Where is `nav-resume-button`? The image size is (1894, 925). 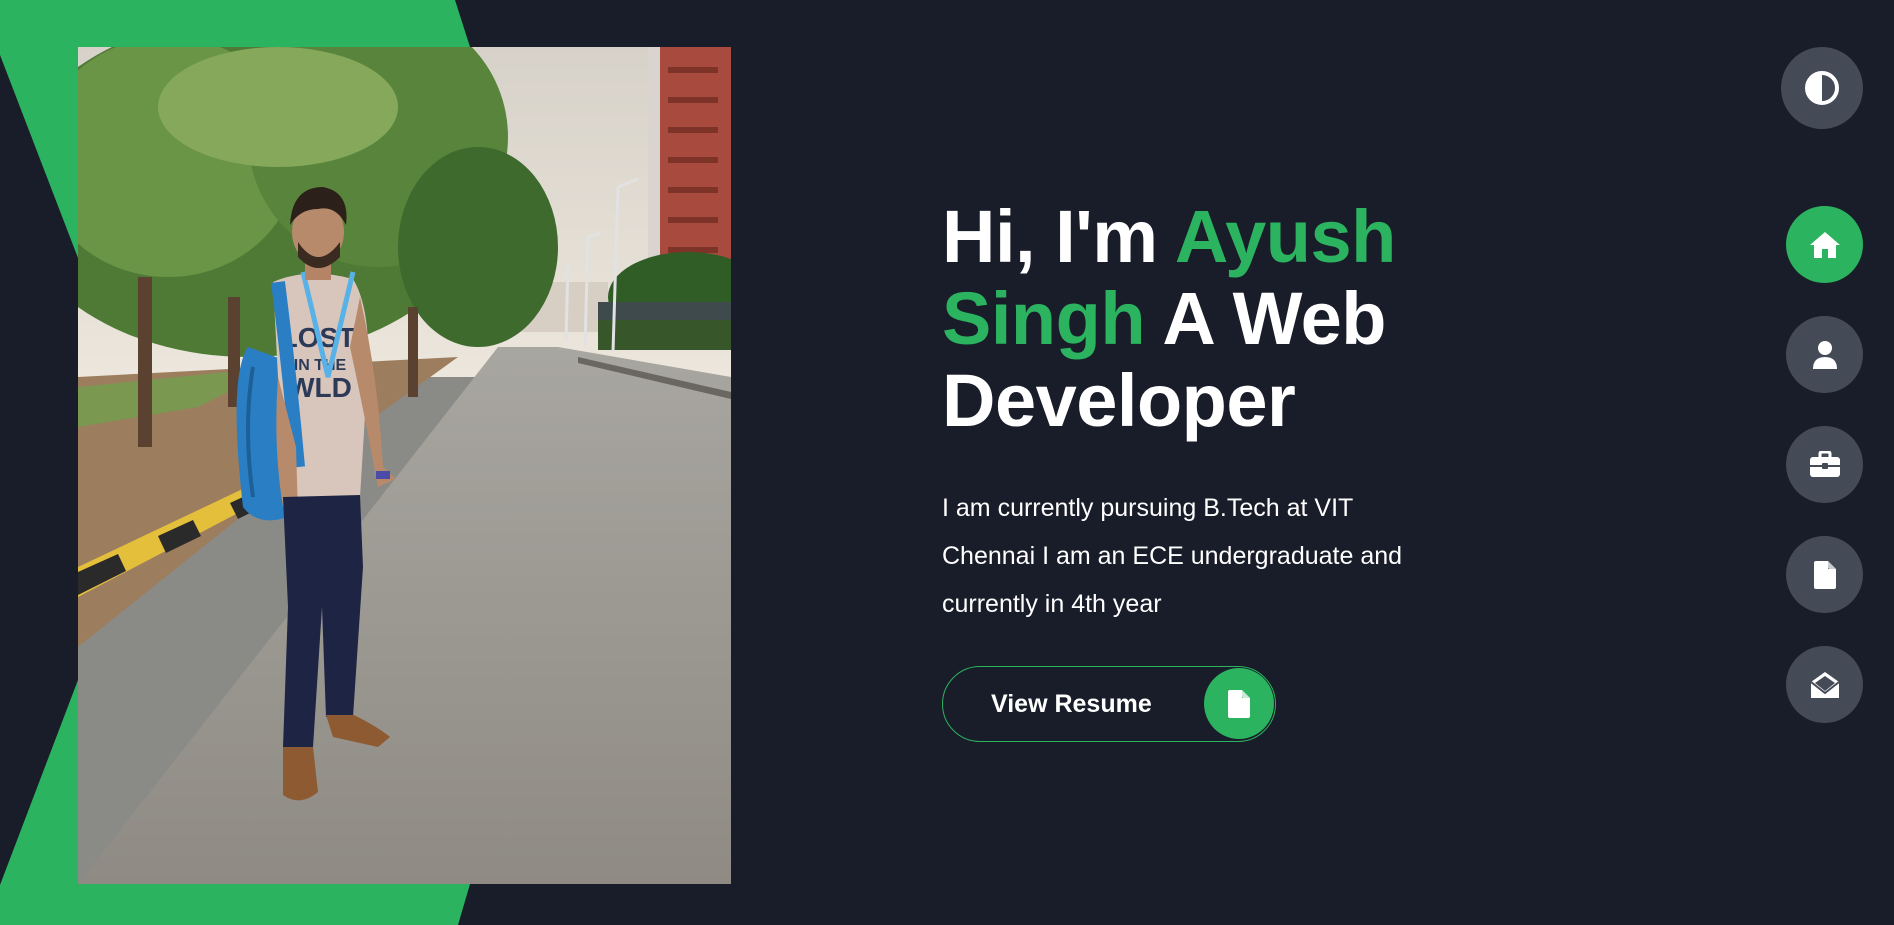
nav-resume-button is located at coordinates (1824, 574).